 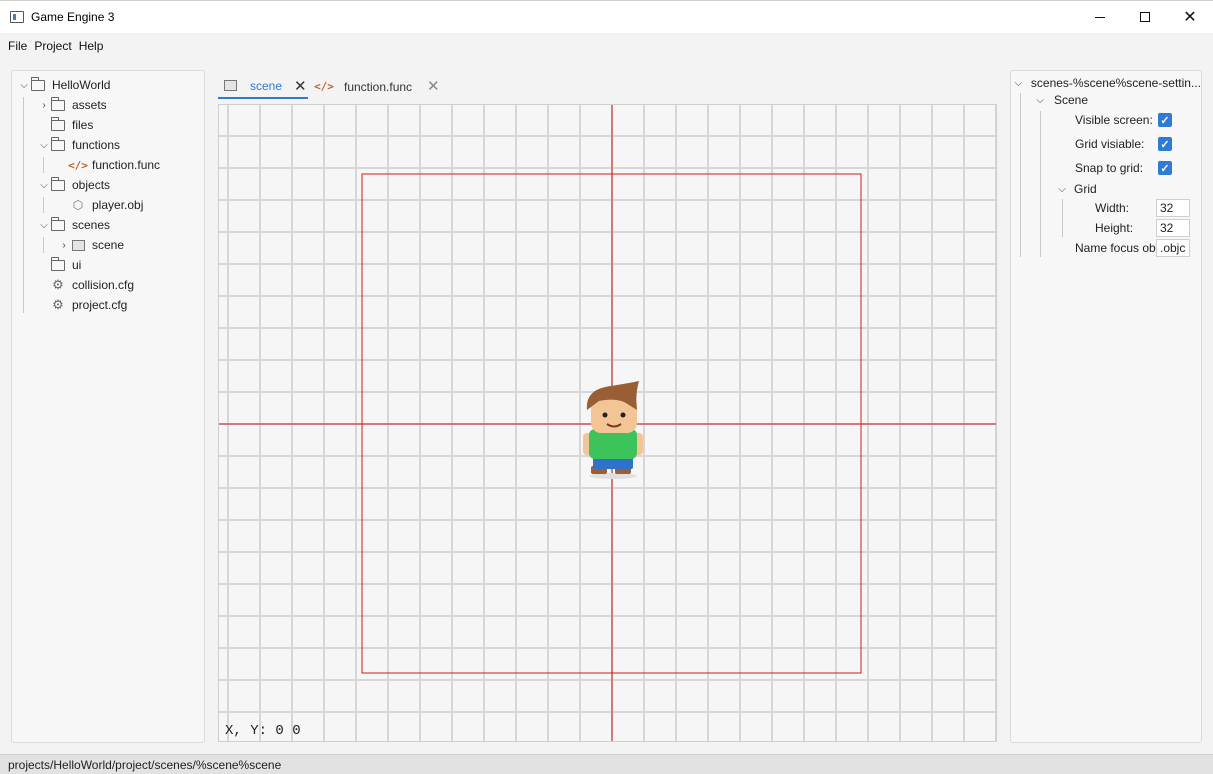 What do you see at coordinates (1109, 168) in the screenshot?
I see `snap-to-grid-label: Snap to grid:` at bounding box center [1109, 168].